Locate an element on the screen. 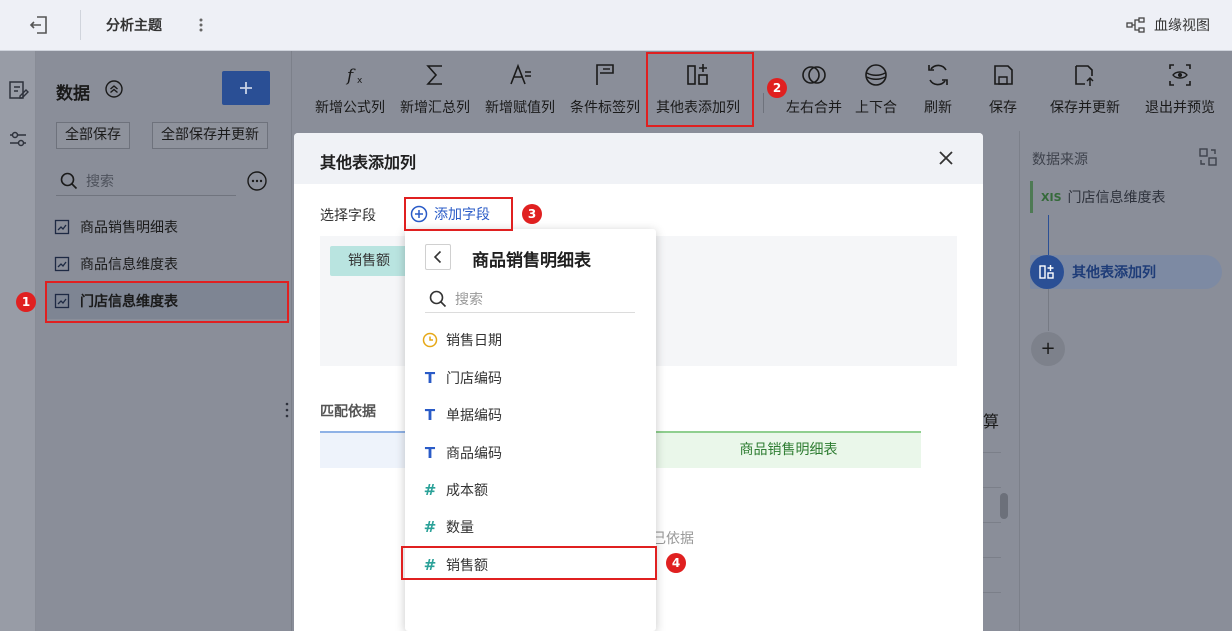 Image resolution: width=1232 pixels, height=631 pixels. top-bar: 分析主题 血缘视图 is located at coordinates (616, 25).